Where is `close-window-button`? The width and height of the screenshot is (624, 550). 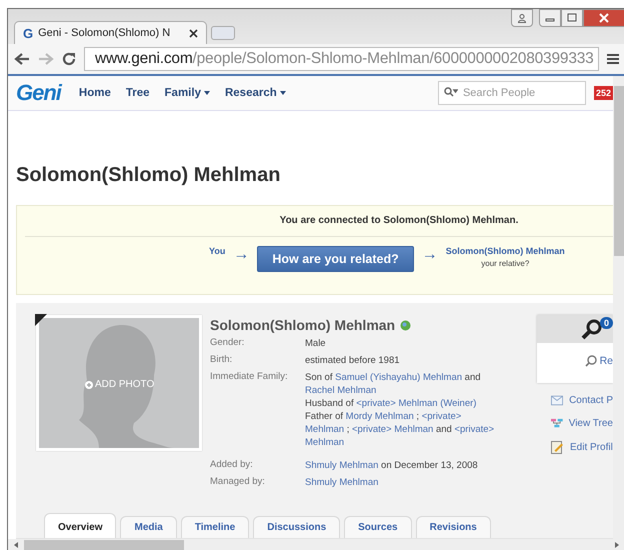
close-window-button is located at coordinates (603, 18).